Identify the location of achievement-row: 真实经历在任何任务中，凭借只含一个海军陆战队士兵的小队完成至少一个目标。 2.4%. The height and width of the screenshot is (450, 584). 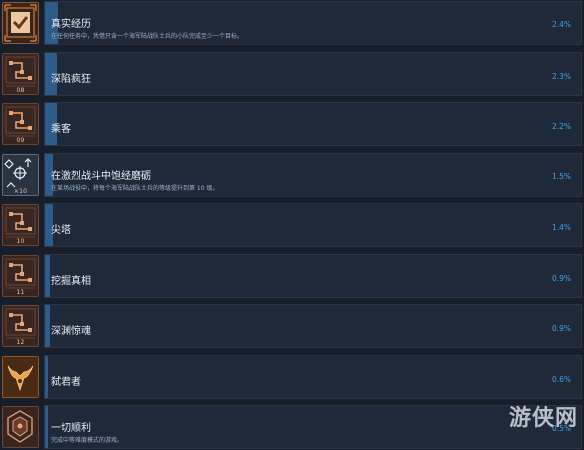
(292, 23).